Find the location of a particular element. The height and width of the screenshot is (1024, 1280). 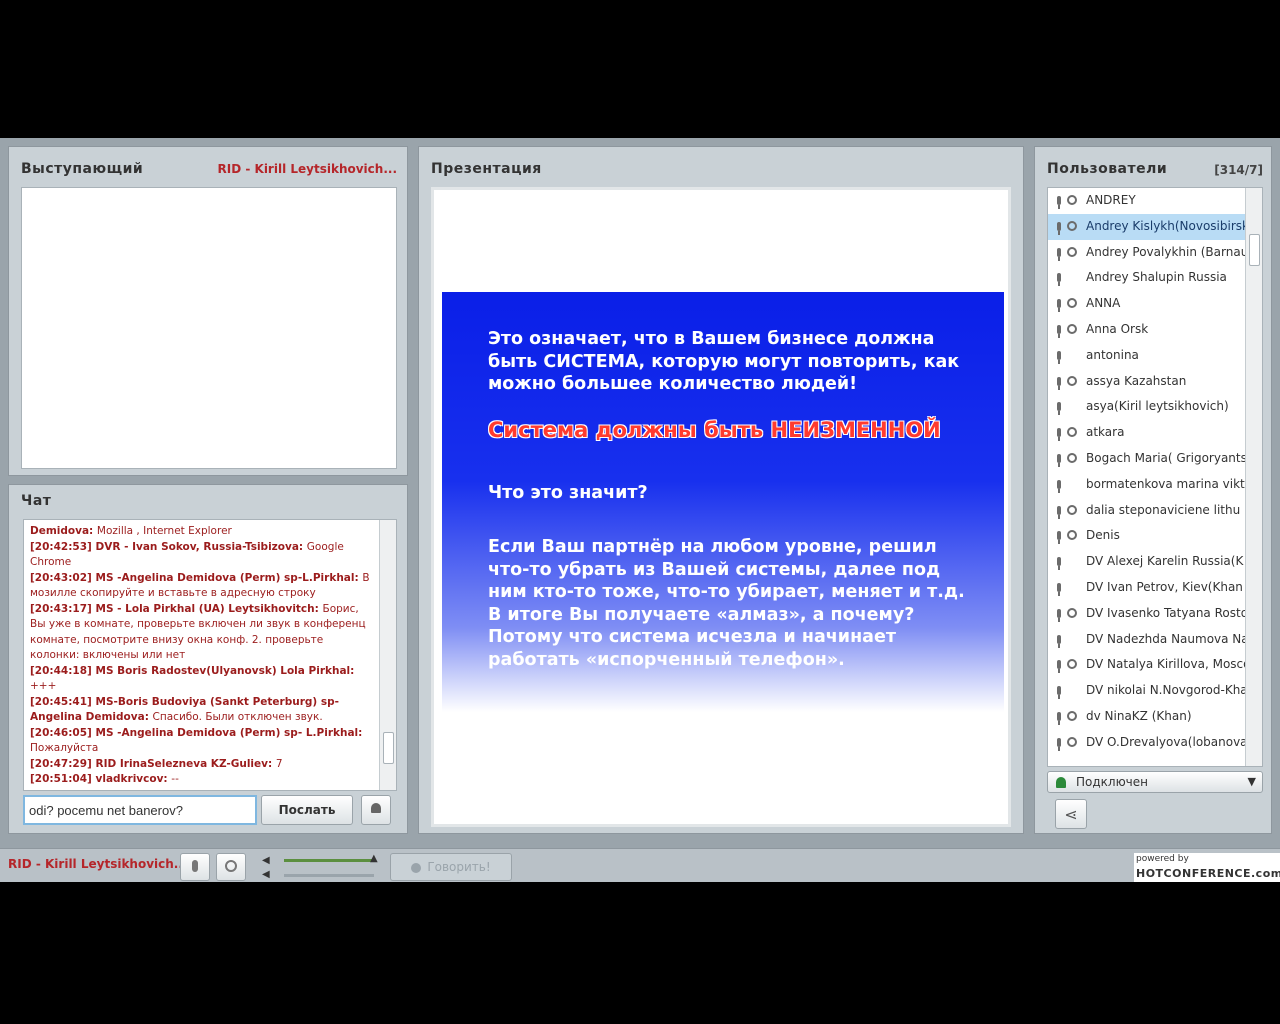

volume-slider is located at coordinates (329, 860).